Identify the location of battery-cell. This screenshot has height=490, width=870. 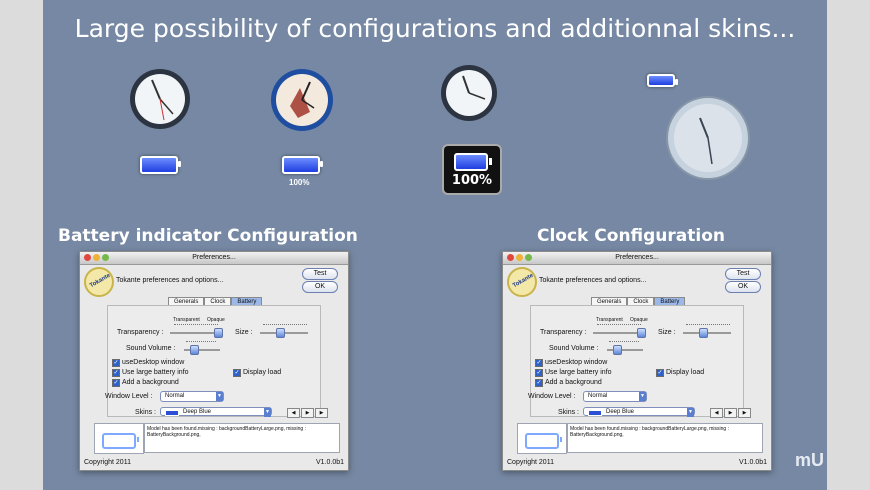
(471, 162).